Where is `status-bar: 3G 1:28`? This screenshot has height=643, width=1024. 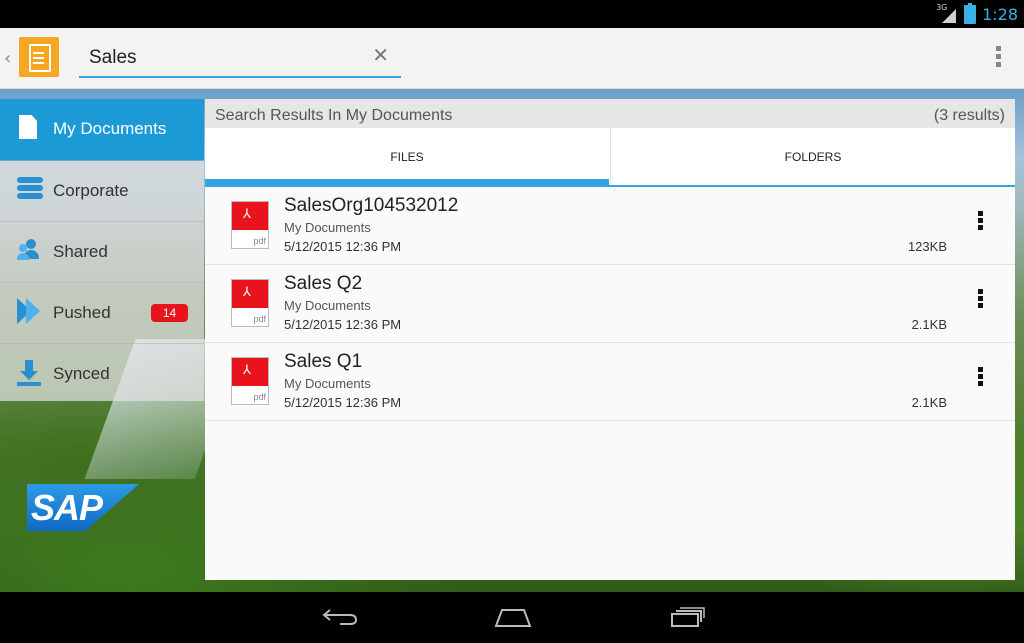
status-bar: 3G 1:28 is located at coordinates (512, 14).